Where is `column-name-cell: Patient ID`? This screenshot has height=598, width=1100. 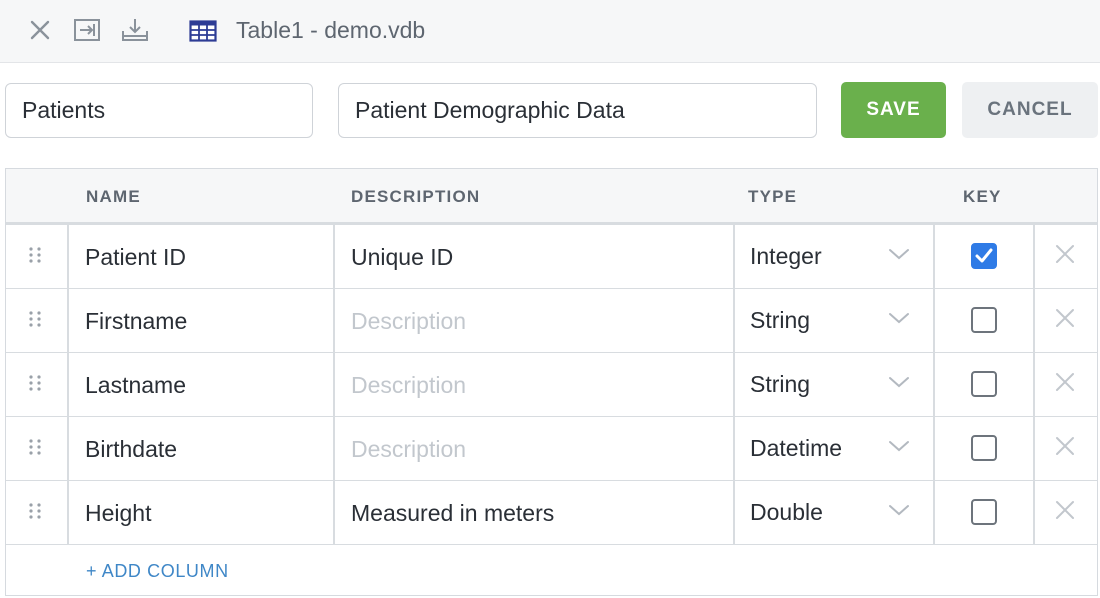
column-name-cell: Patient ID is located at coordinates (135, 257).